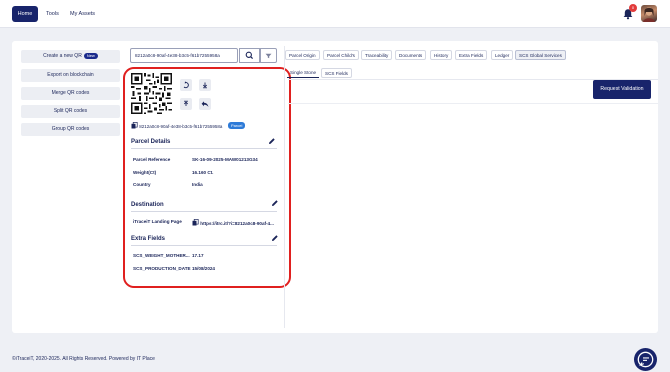 Image resolution: width=670 pixels, height=372 pixels. What do you see at coordinates (502, 55) in the screenshot?
I see `tab-ledger: Ledger` at bounding box center [502, 55].